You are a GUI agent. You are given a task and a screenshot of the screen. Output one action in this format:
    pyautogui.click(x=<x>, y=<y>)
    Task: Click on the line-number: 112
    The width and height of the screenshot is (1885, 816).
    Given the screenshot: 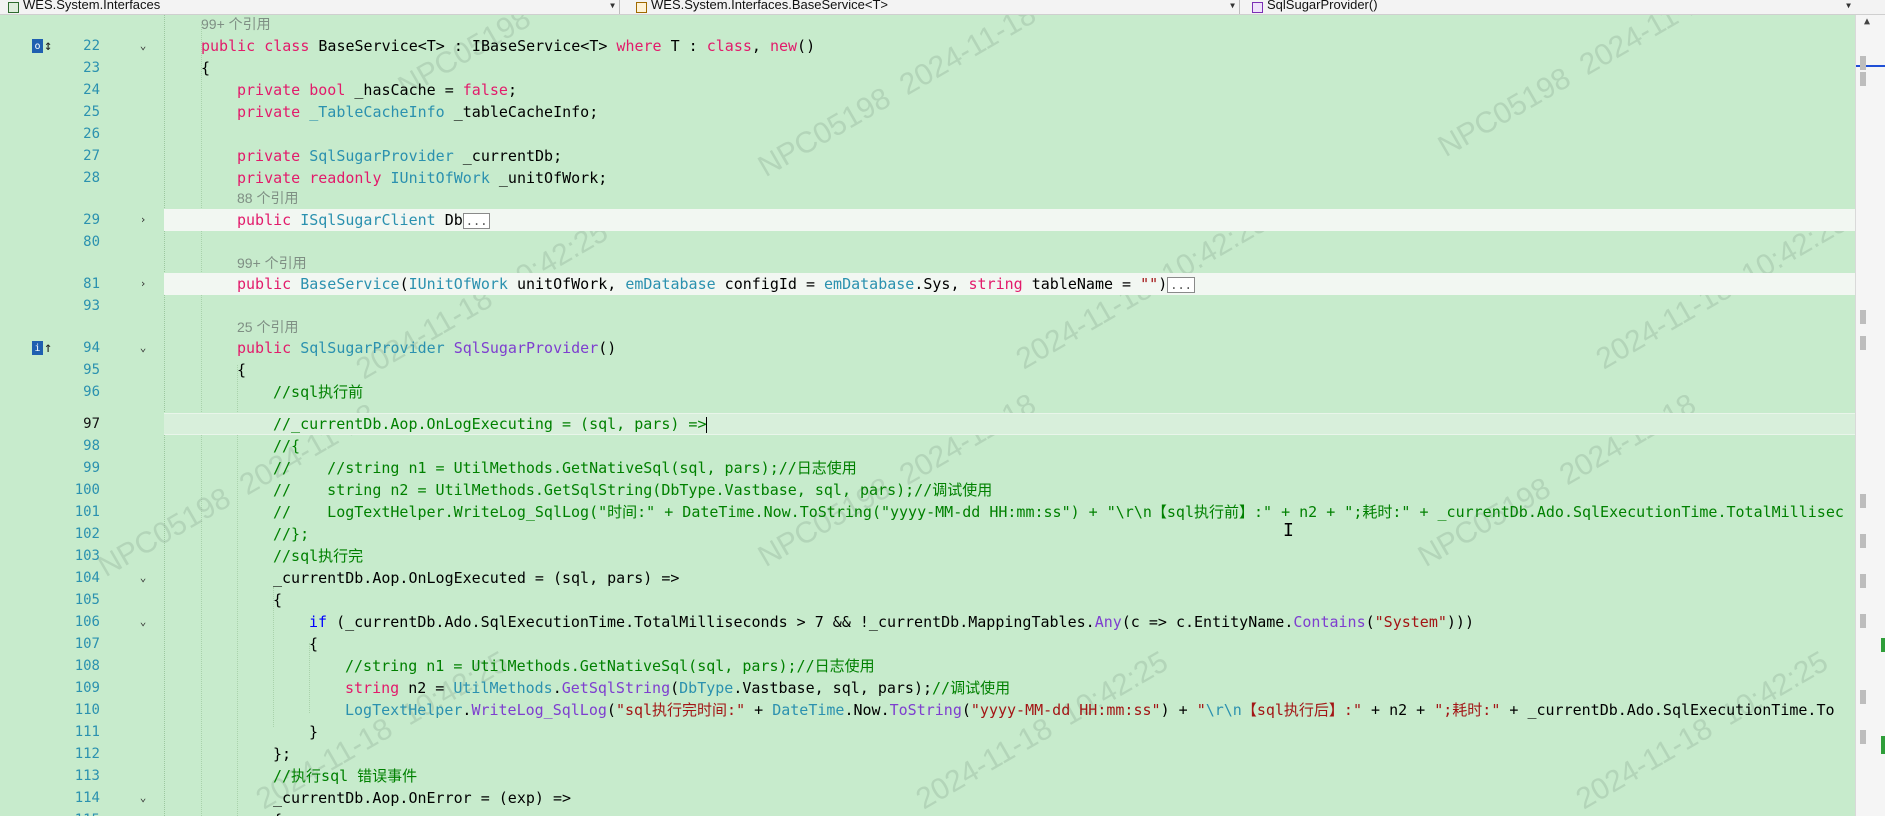 What is the action you would take?
    pyautogui.click(x=87, y=754)
    